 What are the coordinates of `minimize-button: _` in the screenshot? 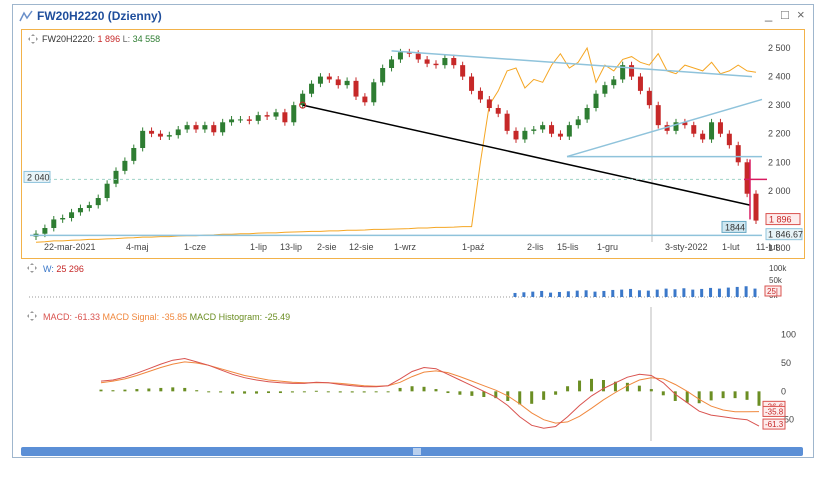 It's located at (768, 14).